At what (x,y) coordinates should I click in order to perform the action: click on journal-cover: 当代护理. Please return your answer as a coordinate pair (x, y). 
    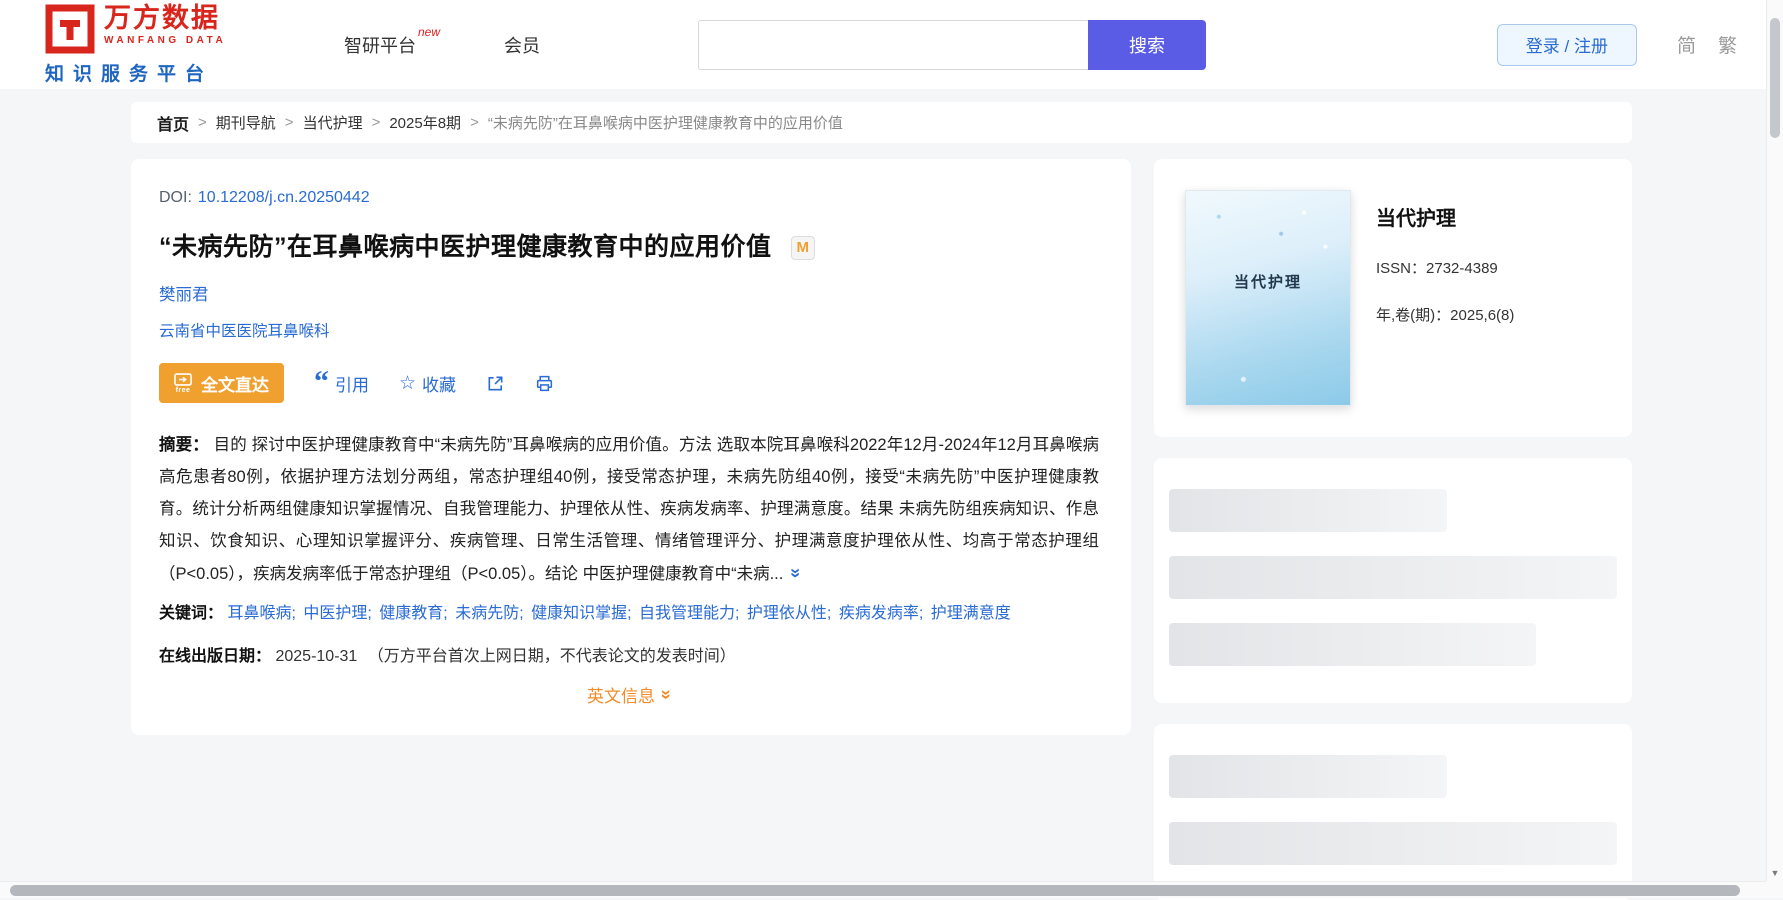
    Looking at the image, I should click on (1268, 298).